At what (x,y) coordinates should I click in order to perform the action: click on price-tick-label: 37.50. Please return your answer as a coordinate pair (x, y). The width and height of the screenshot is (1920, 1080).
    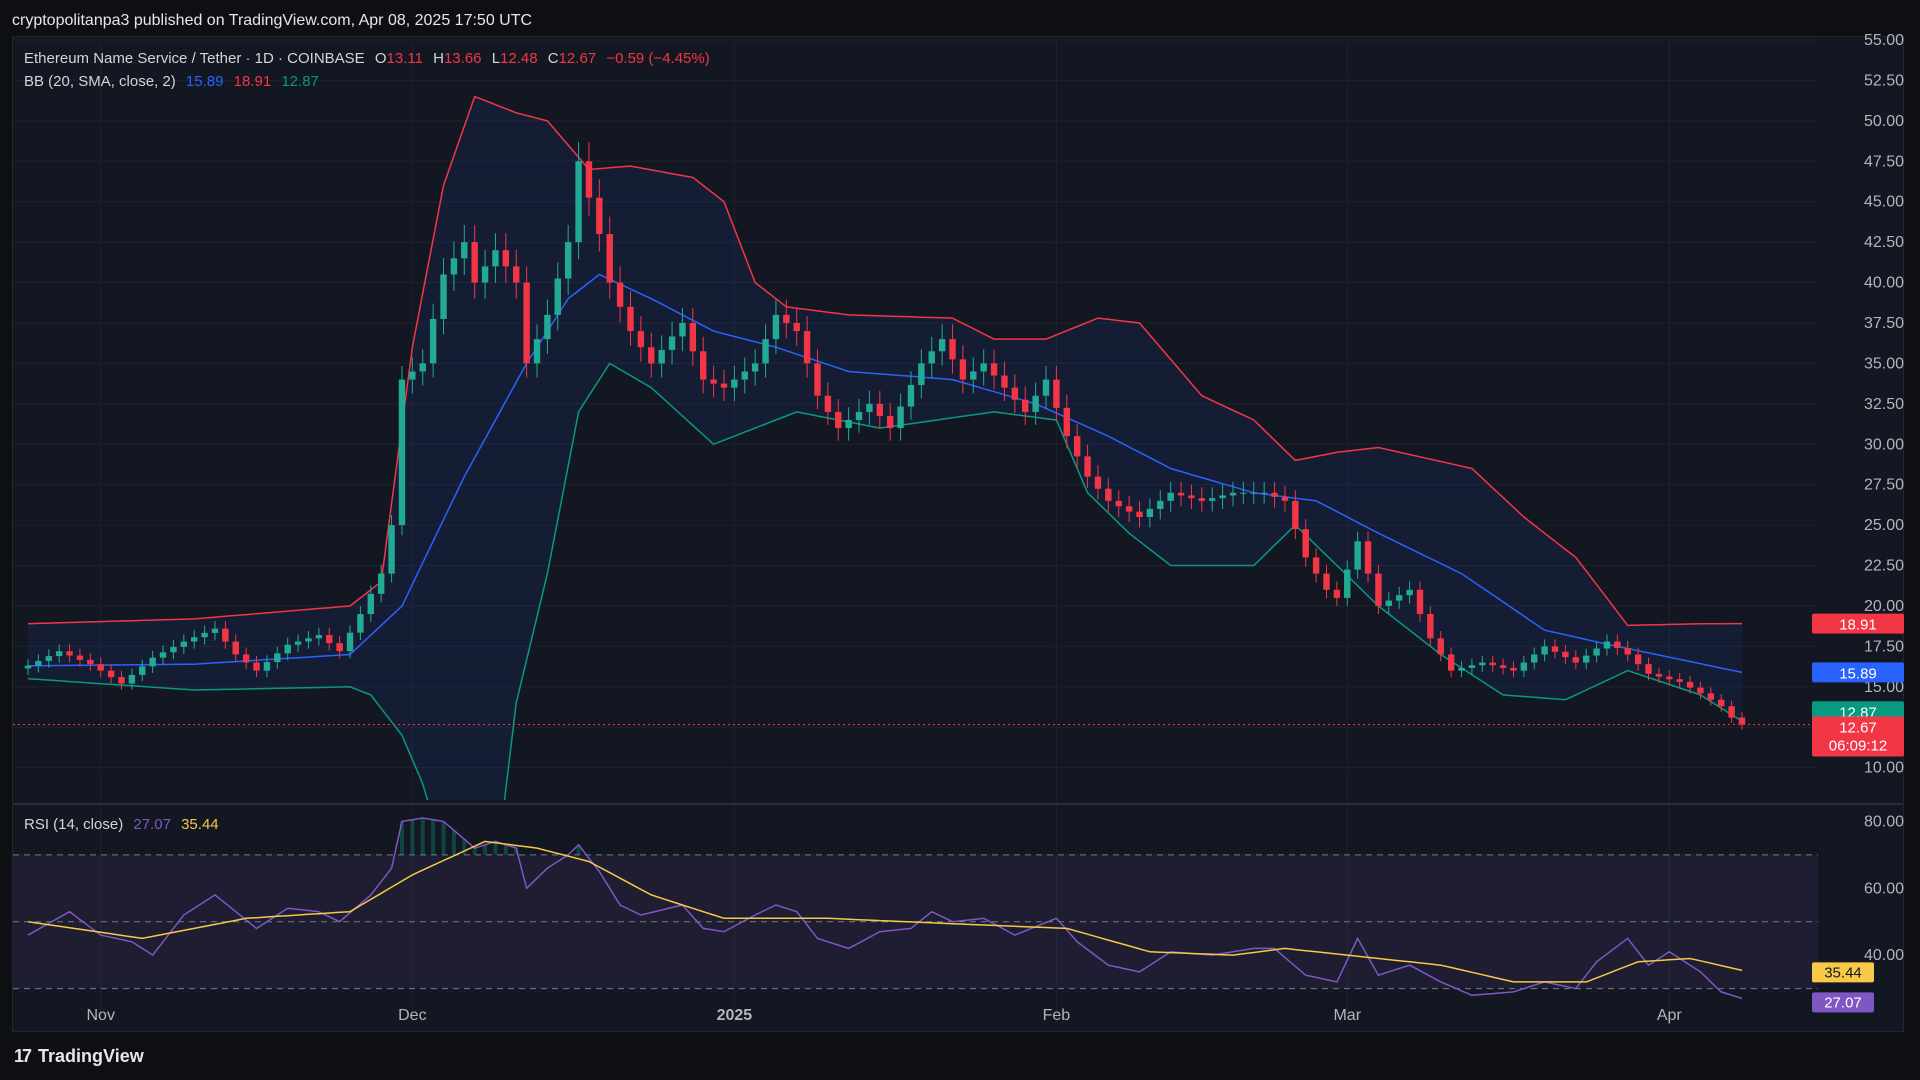
    Looking at the image, I should click on (1884, 323).